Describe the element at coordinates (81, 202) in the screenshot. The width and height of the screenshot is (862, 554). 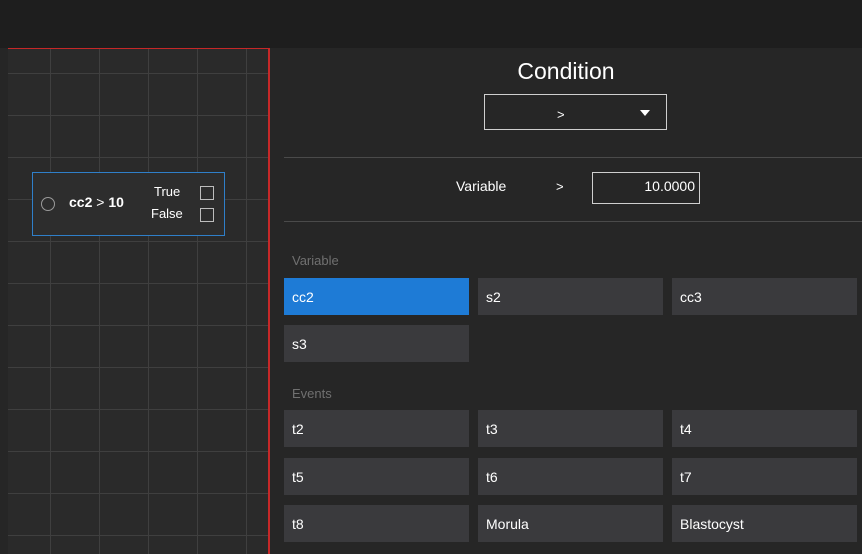
I see `node-variable: cc2` at that location.